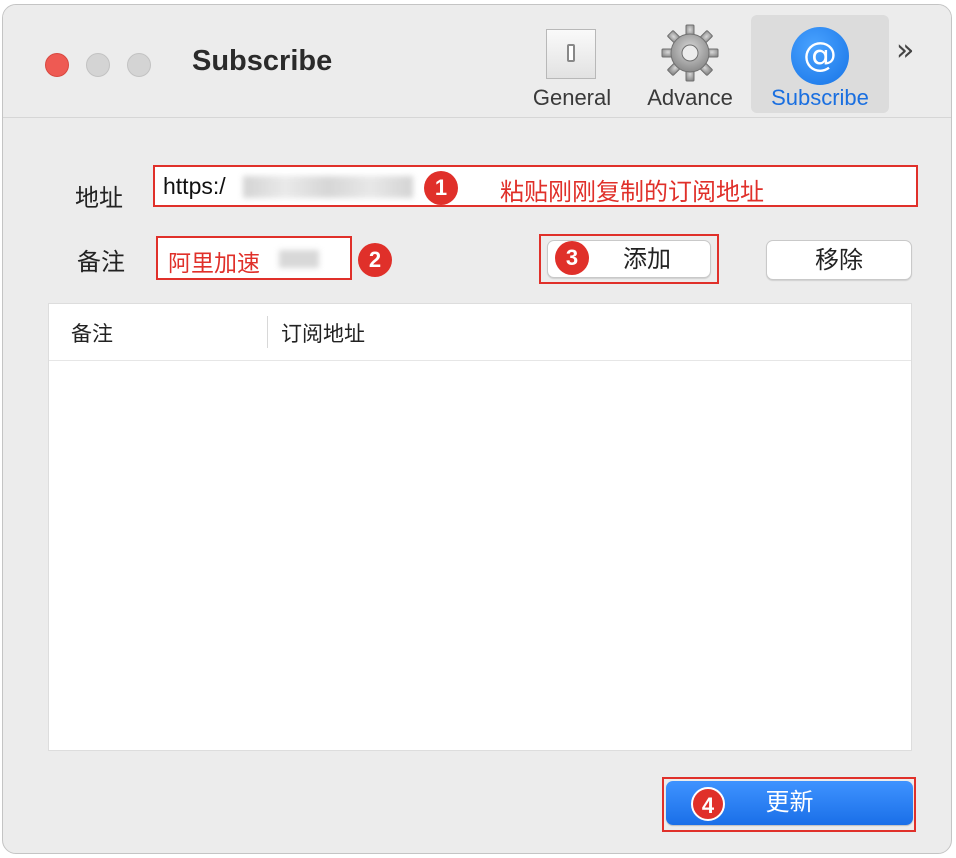 The height and width of the screenshot is (858, 956). Describe the element at coordinates (572, 258) in the screenshot. I see `annotation-badge-3: 3` at that location.